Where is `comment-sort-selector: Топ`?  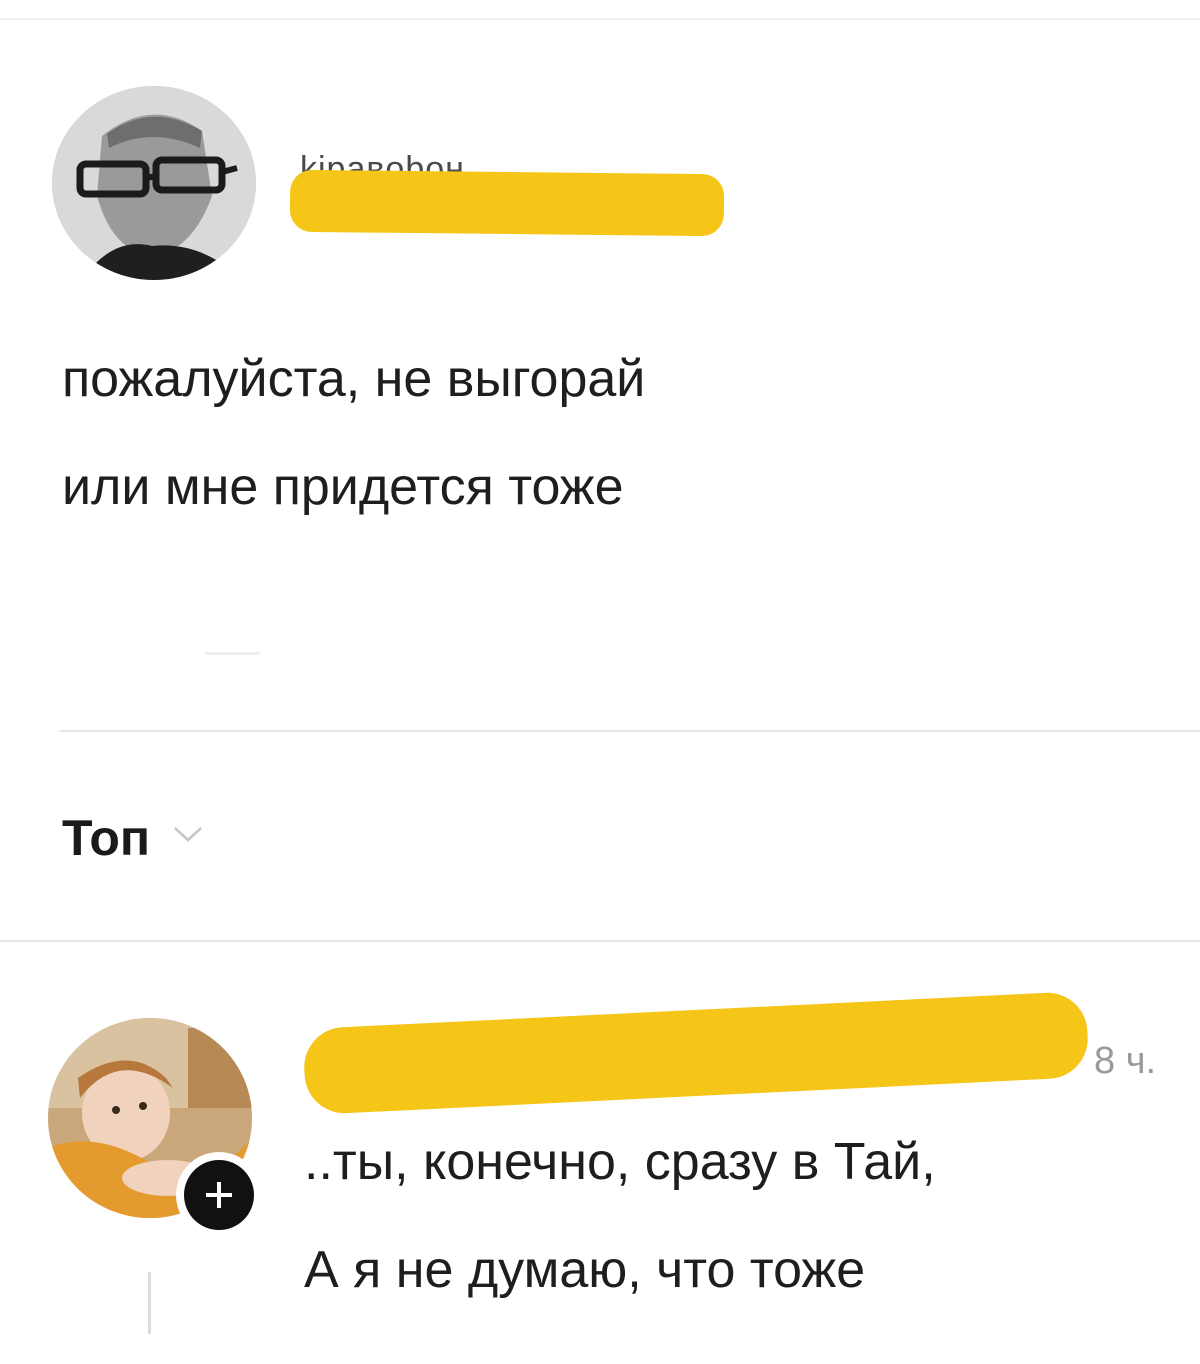
comment-sort-selector: Топ is located at coordinates (133, 838).